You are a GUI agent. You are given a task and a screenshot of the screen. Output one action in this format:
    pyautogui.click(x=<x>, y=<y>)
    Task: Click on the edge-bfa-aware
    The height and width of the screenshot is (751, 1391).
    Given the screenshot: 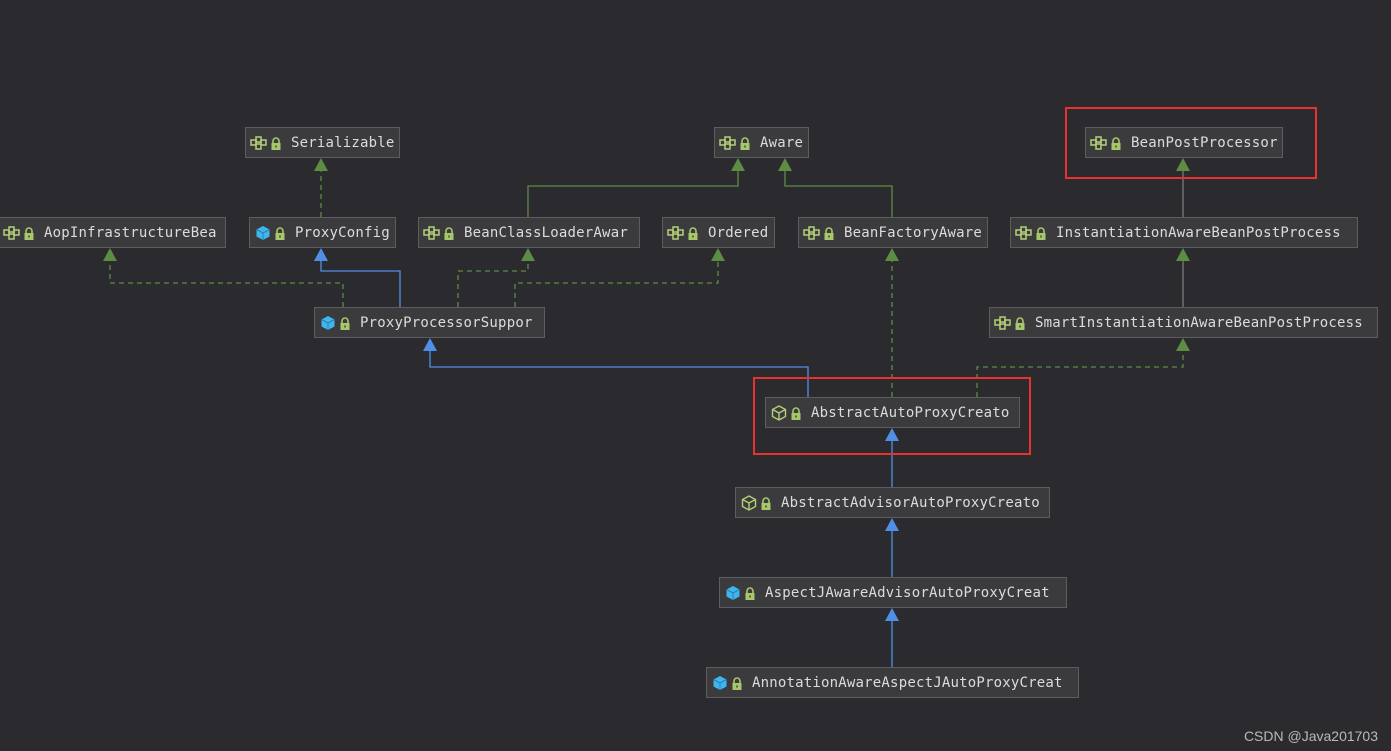 What is the action you would take?
    pyautogui.click(x=838, y=193)
    